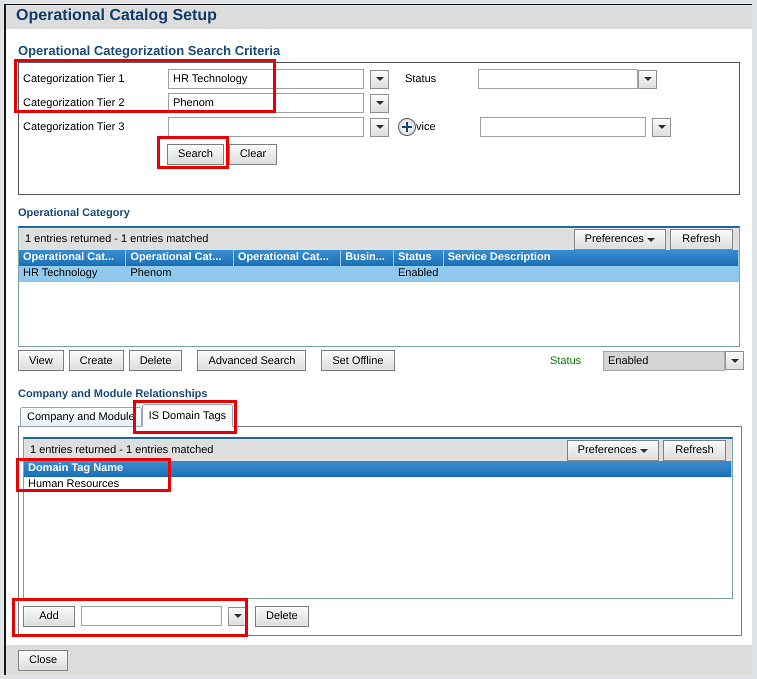 Image resolution: width=757 pixels, height=679 pixels. I want to click on toolbar-button: Advanced Search, so click(251, 360).